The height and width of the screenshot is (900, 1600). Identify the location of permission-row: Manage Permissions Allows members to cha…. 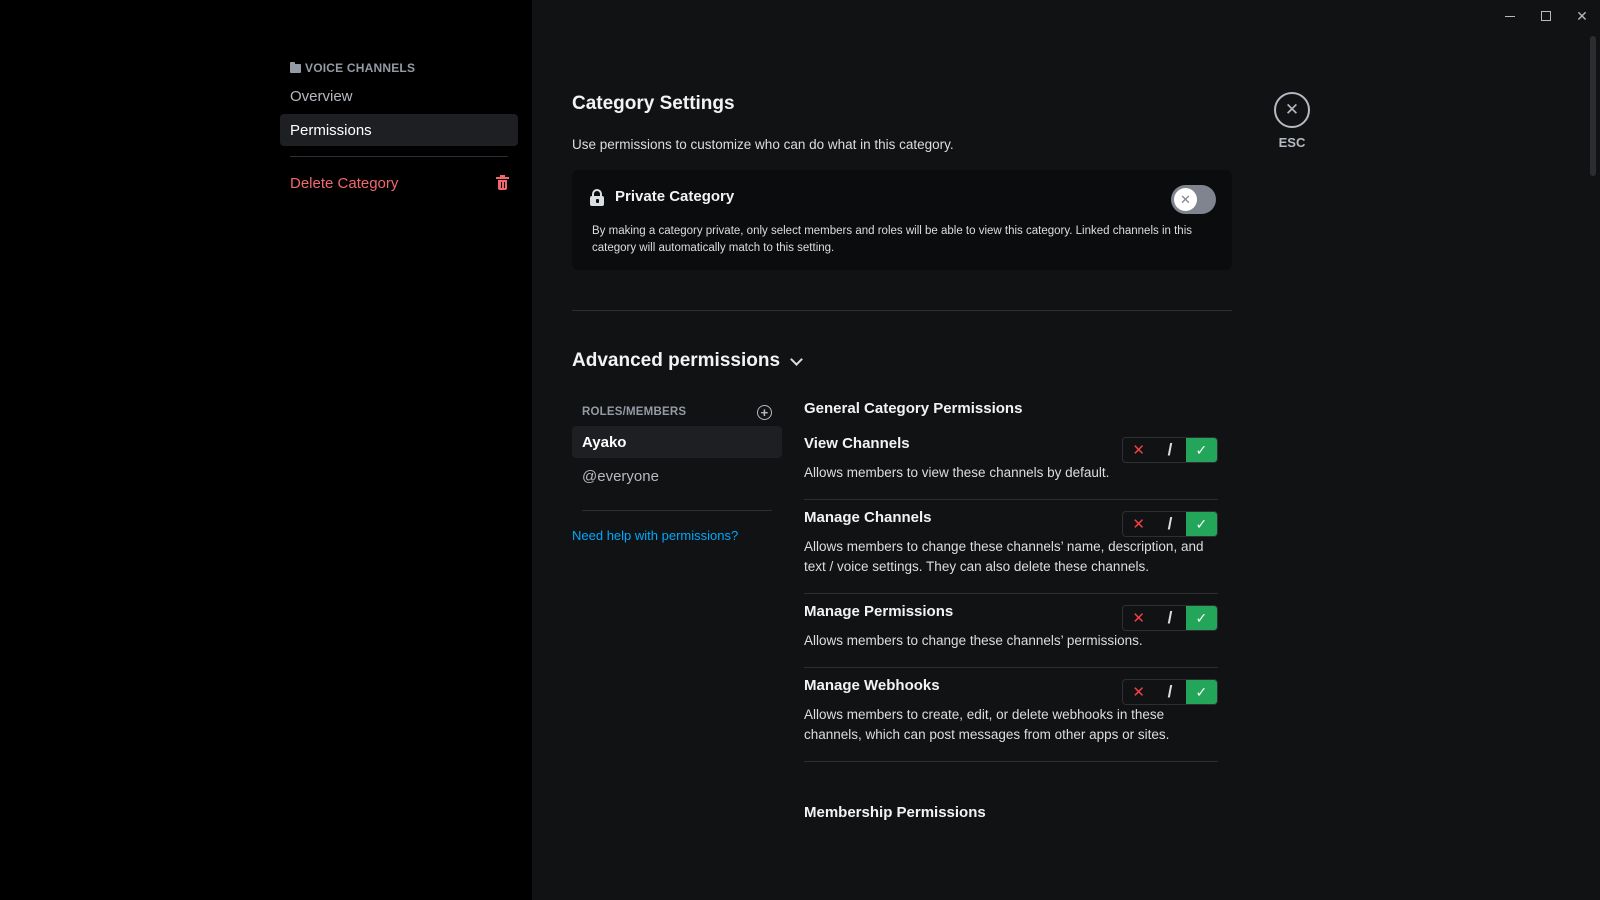
(1011, 631).